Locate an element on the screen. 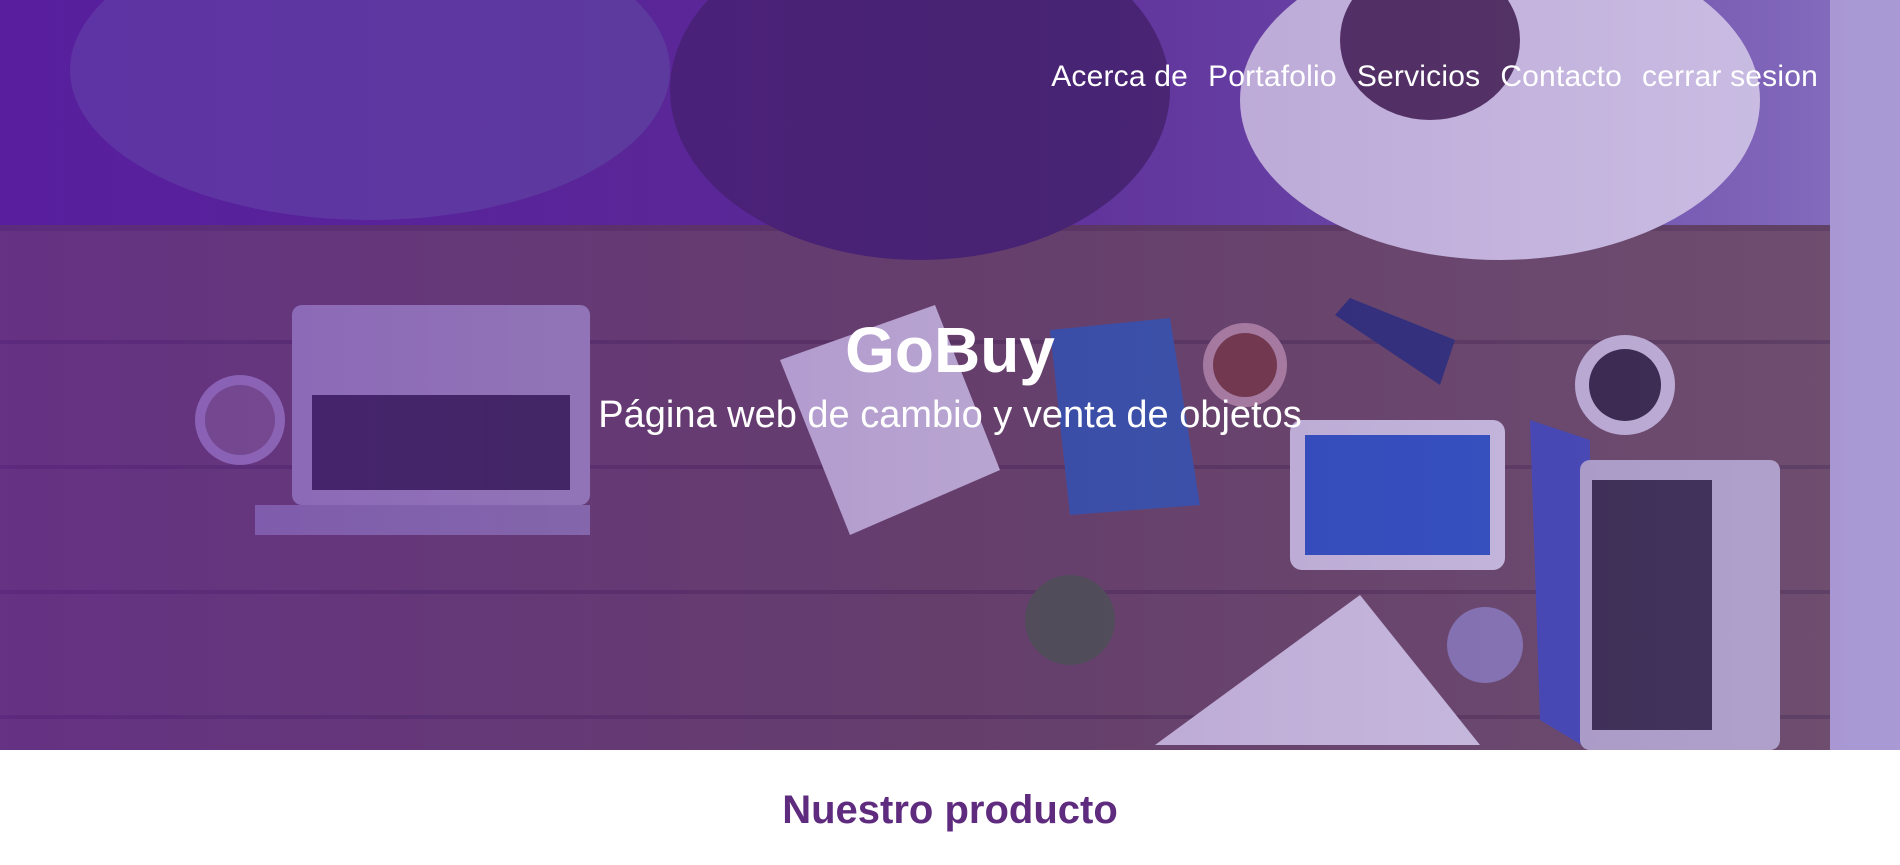 Image resolution: width=1900 pixels, height=865 pixels. site-subtitle: Página web de cambio y venta de objetos is located at coordinates (950, 415).